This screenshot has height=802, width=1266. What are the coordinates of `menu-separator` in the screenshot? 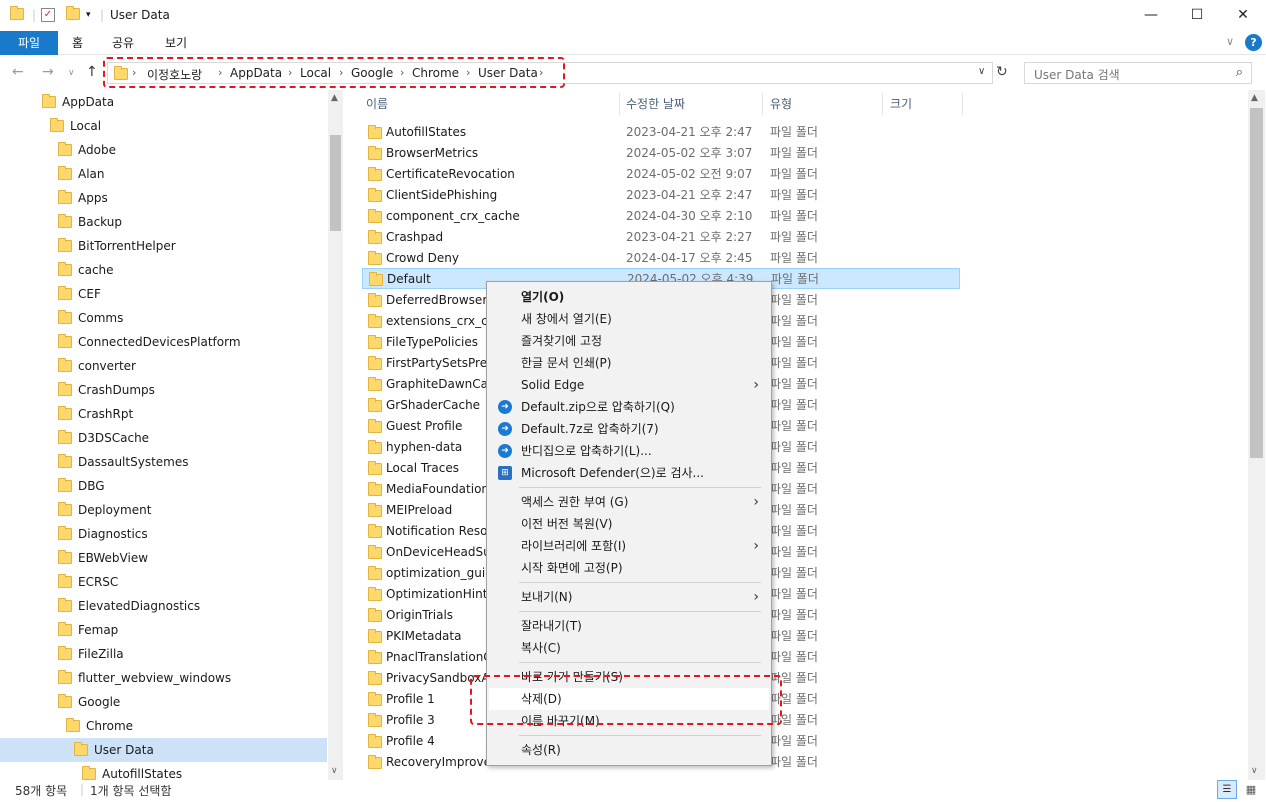 It's located at (640, 582).